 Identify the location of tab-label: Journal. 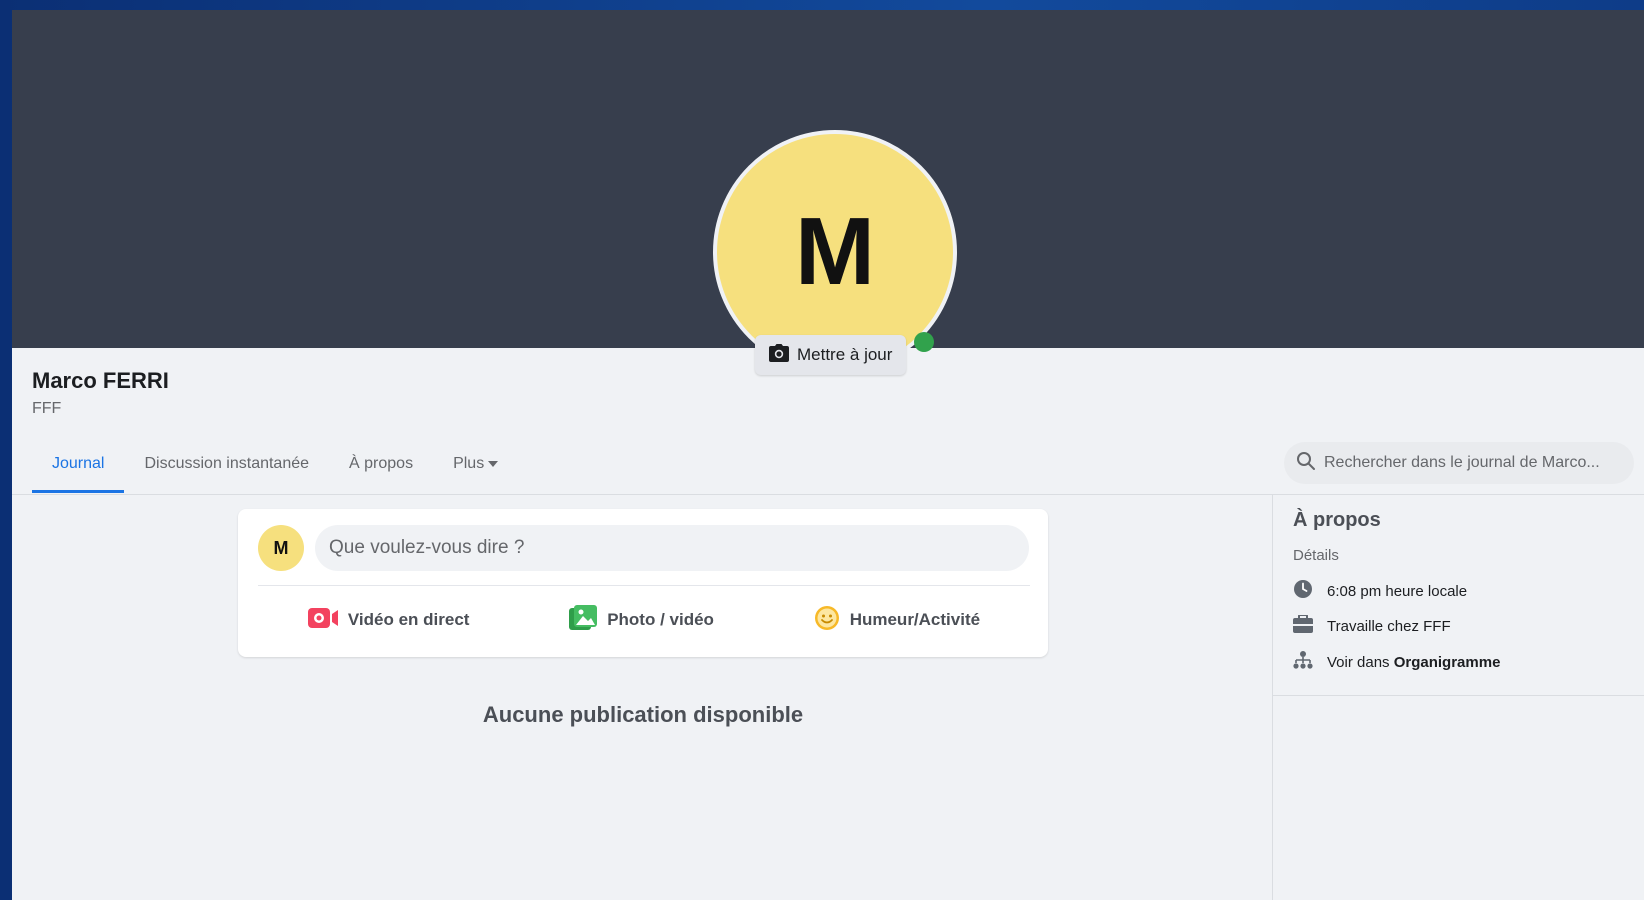
(78, 463).